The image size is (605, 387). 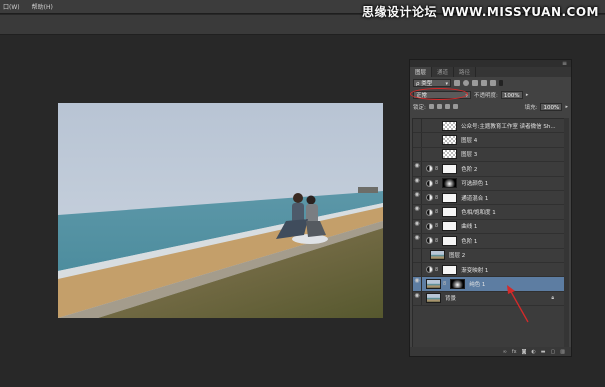 What do you see at coordinates (505, 352) in the screenshot?
I see `link-icon: ∞` at bounding box center [505, 352].